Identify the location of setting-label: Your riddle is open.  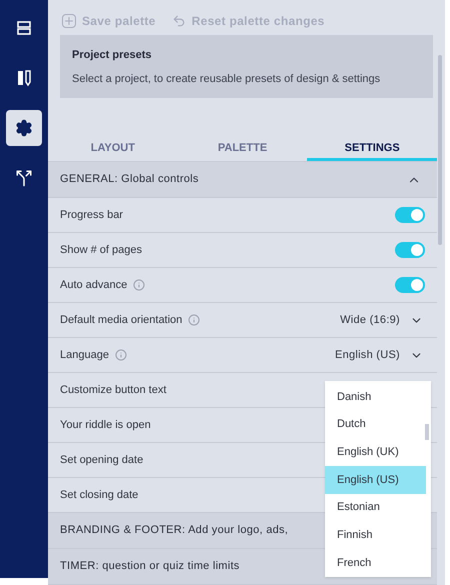
(105, 425).